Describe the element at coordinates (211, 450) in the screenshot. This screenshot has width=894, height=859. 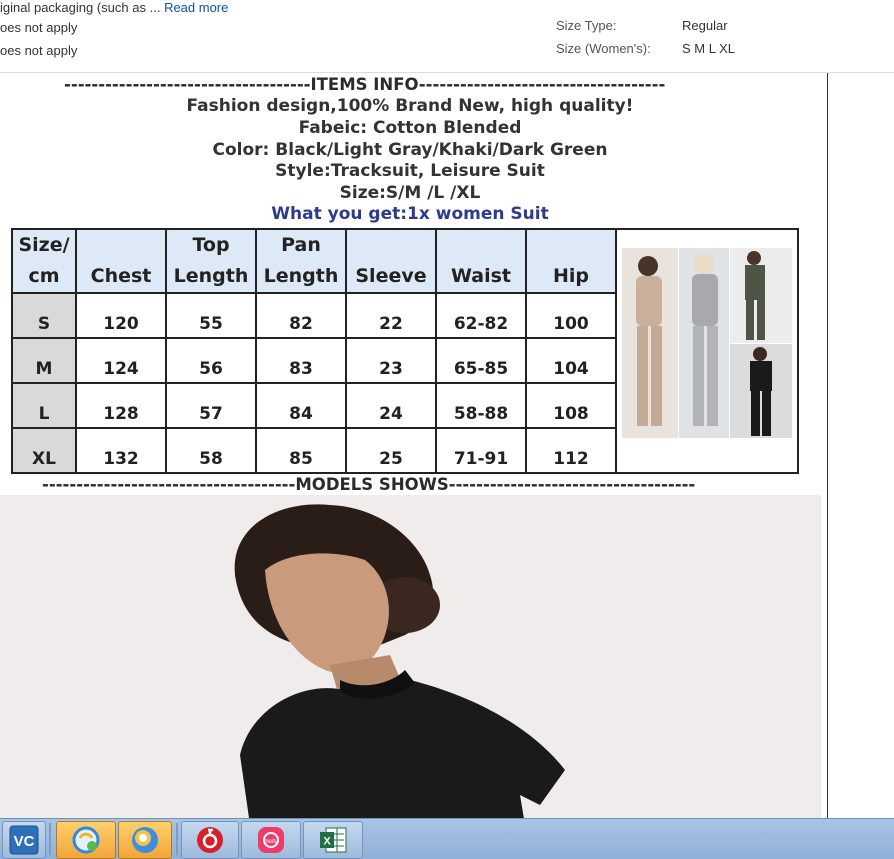
I see `top-length-cell: 58` at that location.